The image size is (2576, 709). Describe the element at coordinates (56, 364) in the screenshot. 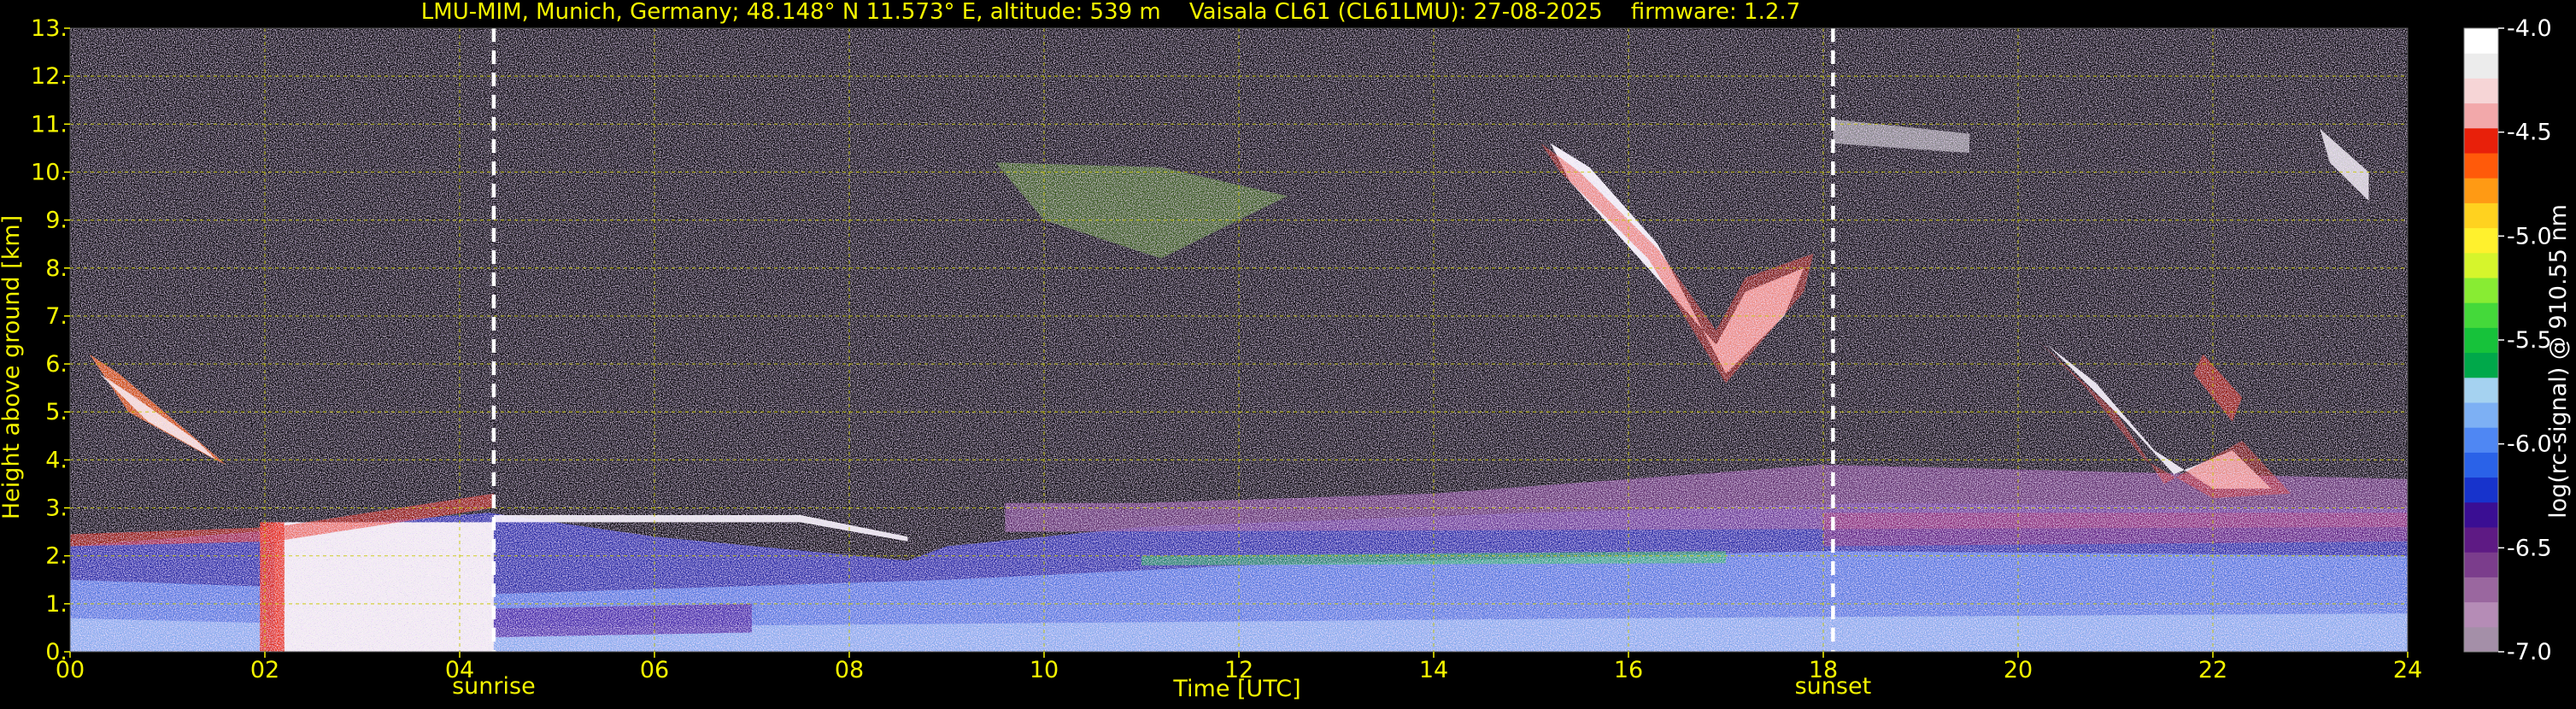

I see `y-tick-label: 6.` at that location.